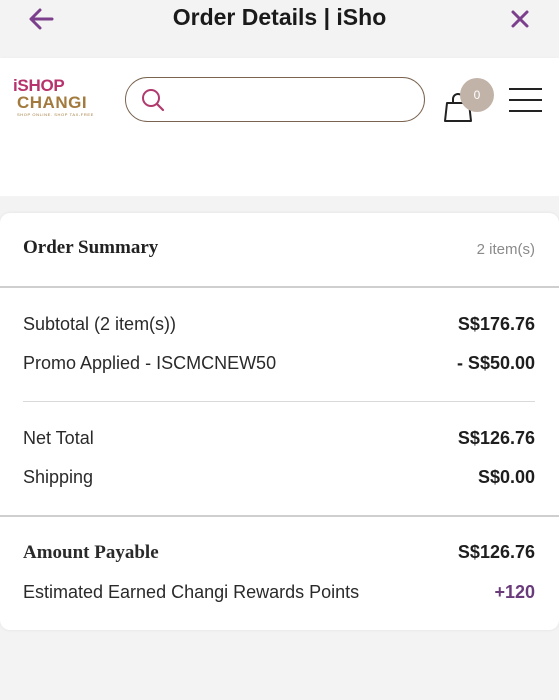 This screenshot has height=700, width=559. Describe the element at coordinates (191, 592) in the screenshot. I see `rewards-points-label: Estimated Earned Changi Rewards Points` at that location.